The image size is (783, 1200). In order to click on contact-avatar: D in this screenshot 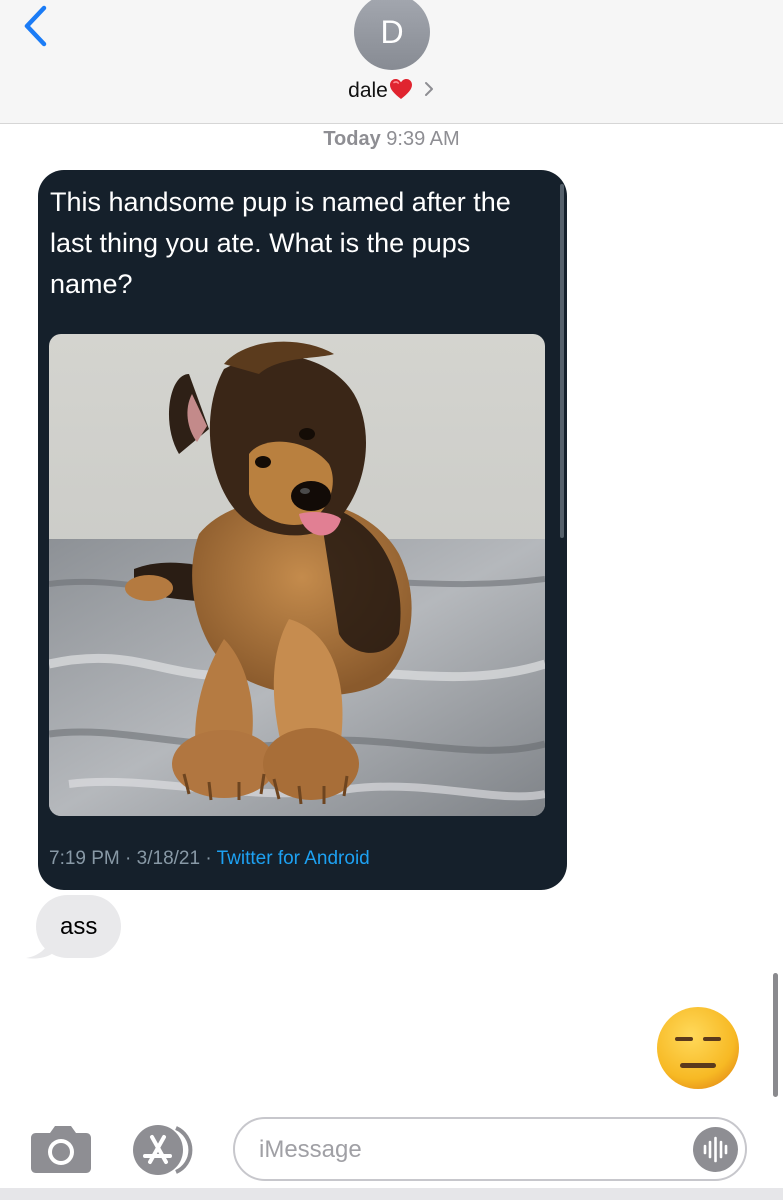, I will do `click(392, 35)`.